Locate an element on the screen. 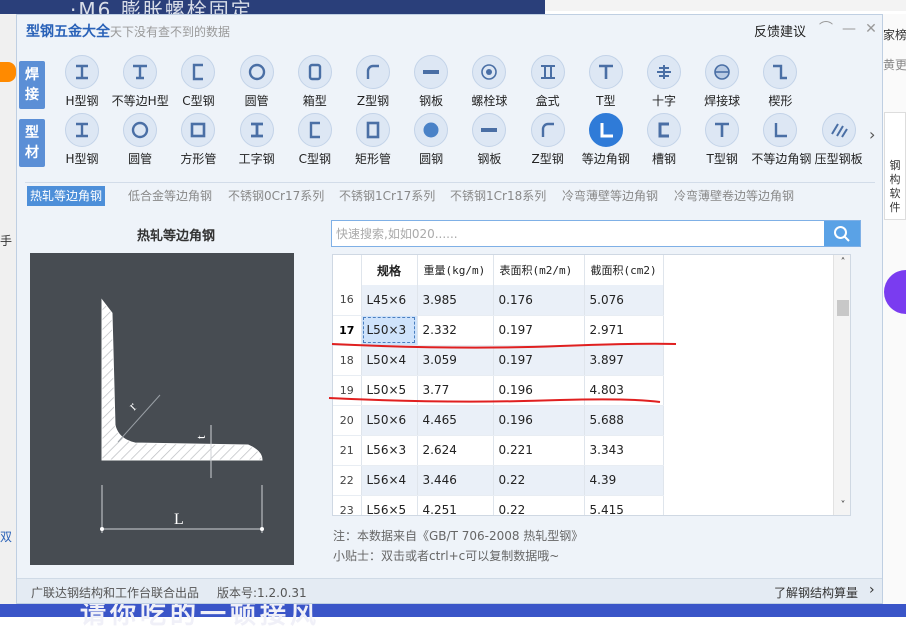 The image size is (906, 631). cell-spec: L50×6 is located at coordinates (389, 420).